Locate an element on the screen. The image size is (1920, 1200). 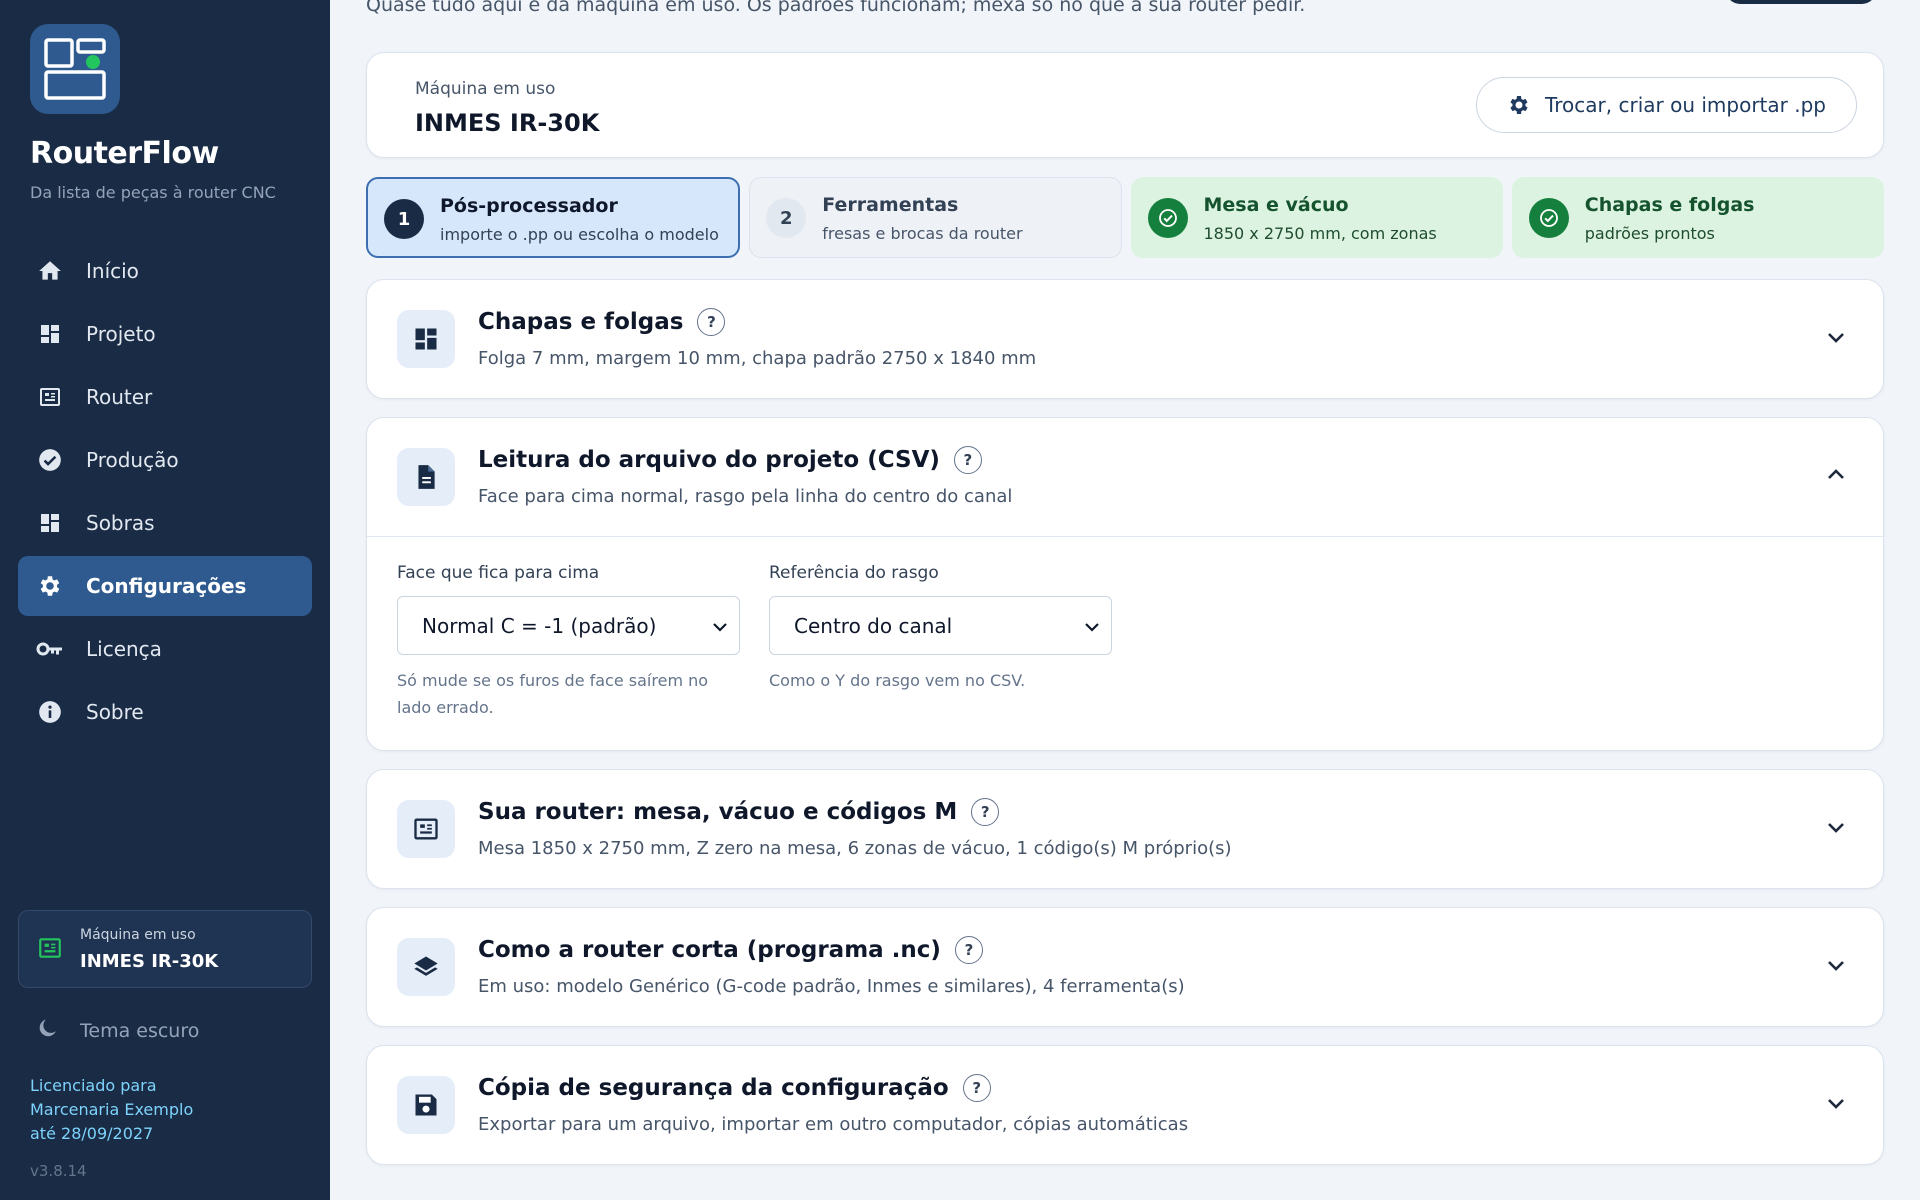
section-title: Chapas e folgas ? is located at coordinates (602, 322).